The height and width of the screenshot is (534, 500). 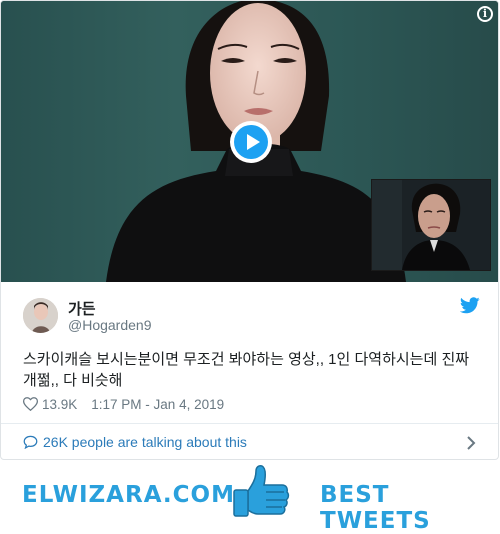 I want to click on banner-site-name: ELWIZARA.COM, so click(x=128, y=495).